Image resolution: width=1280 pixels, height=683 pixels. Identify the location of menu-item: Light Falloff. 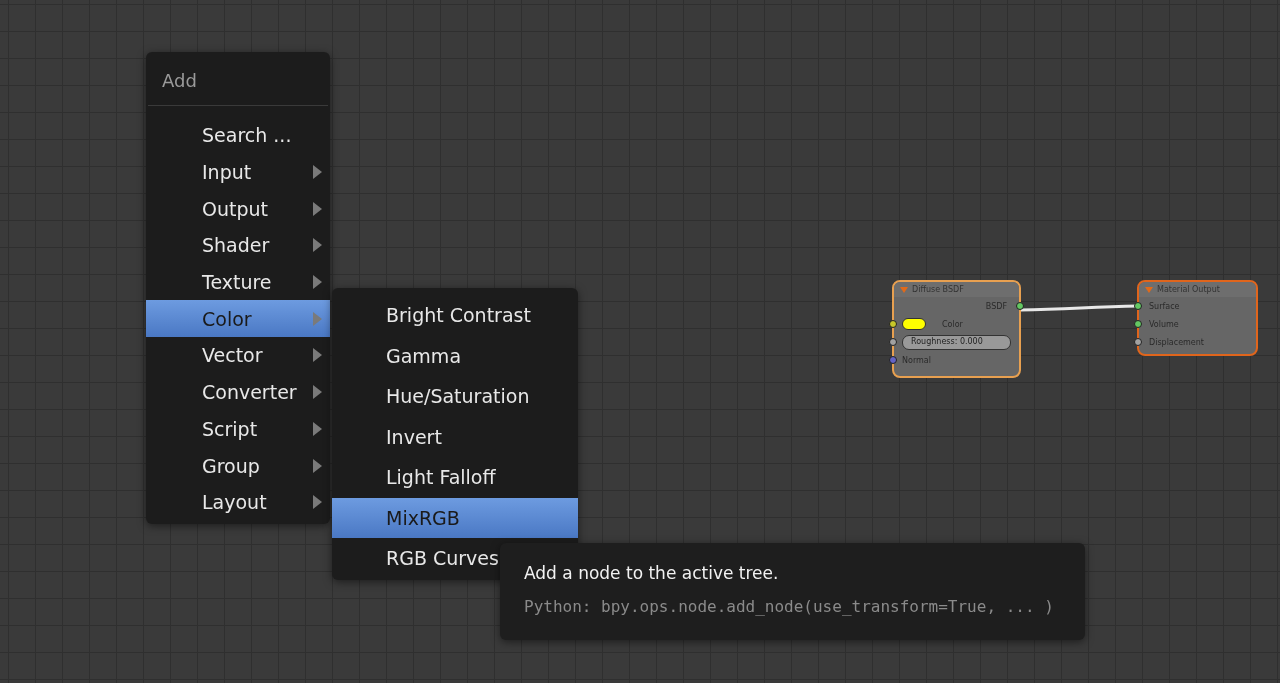
(455, 477).